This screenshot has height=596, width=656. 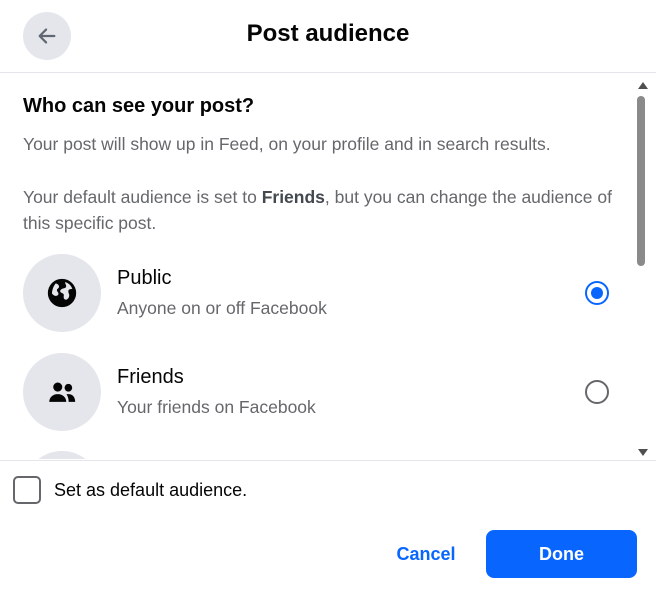 What do you see at coordinates (641, 181) in the screenshot?
I see `scrollbar-thumb` at bounding box center [641, 181].